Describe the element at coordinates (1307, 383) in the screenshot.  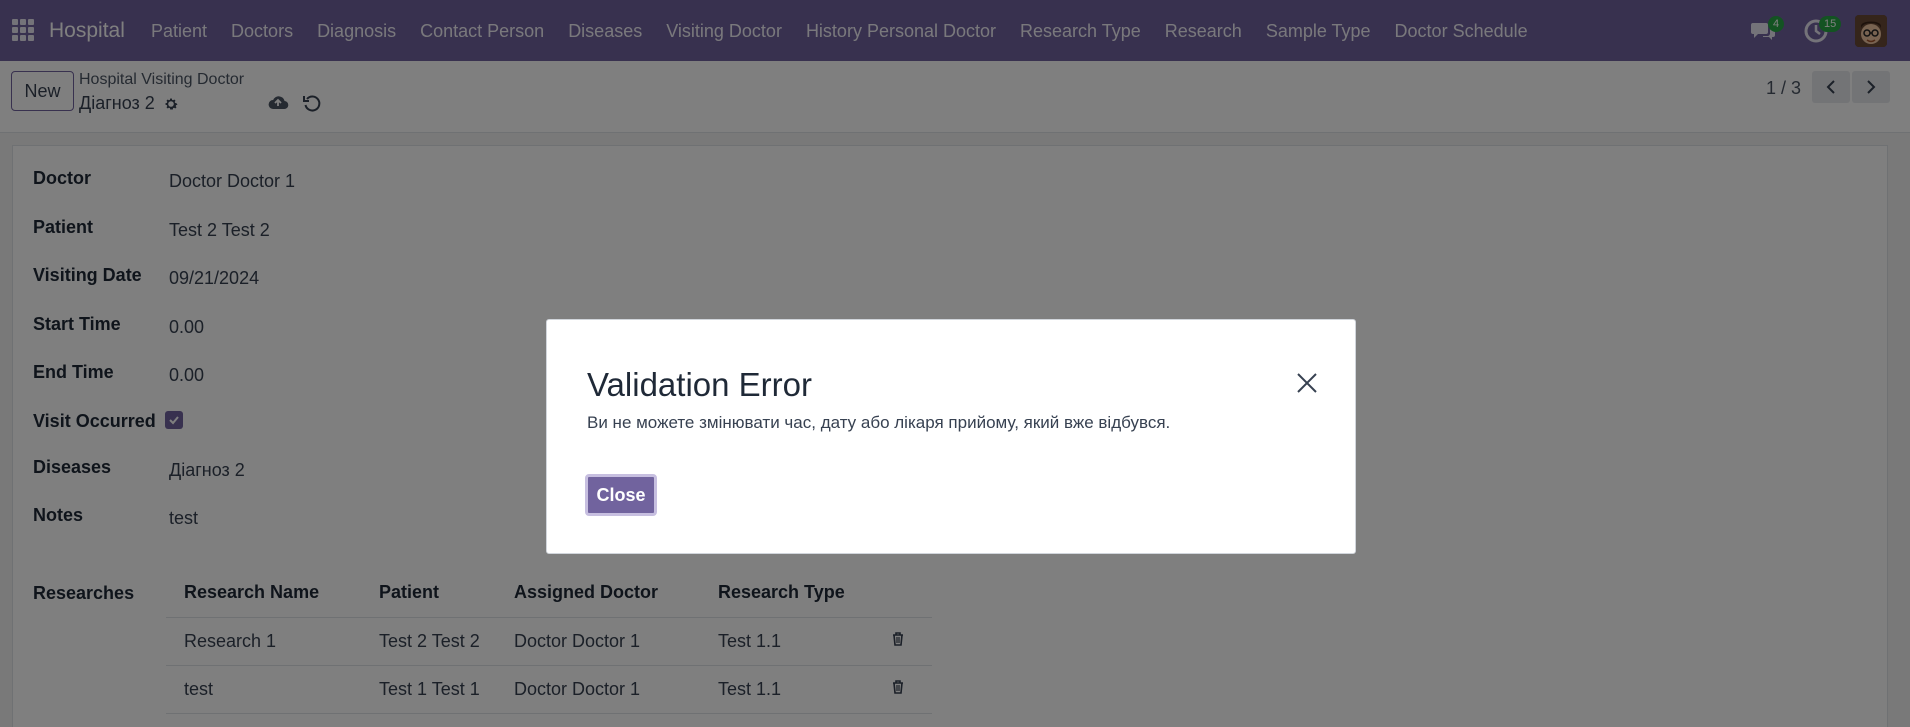
I see `close-icon` at that location.